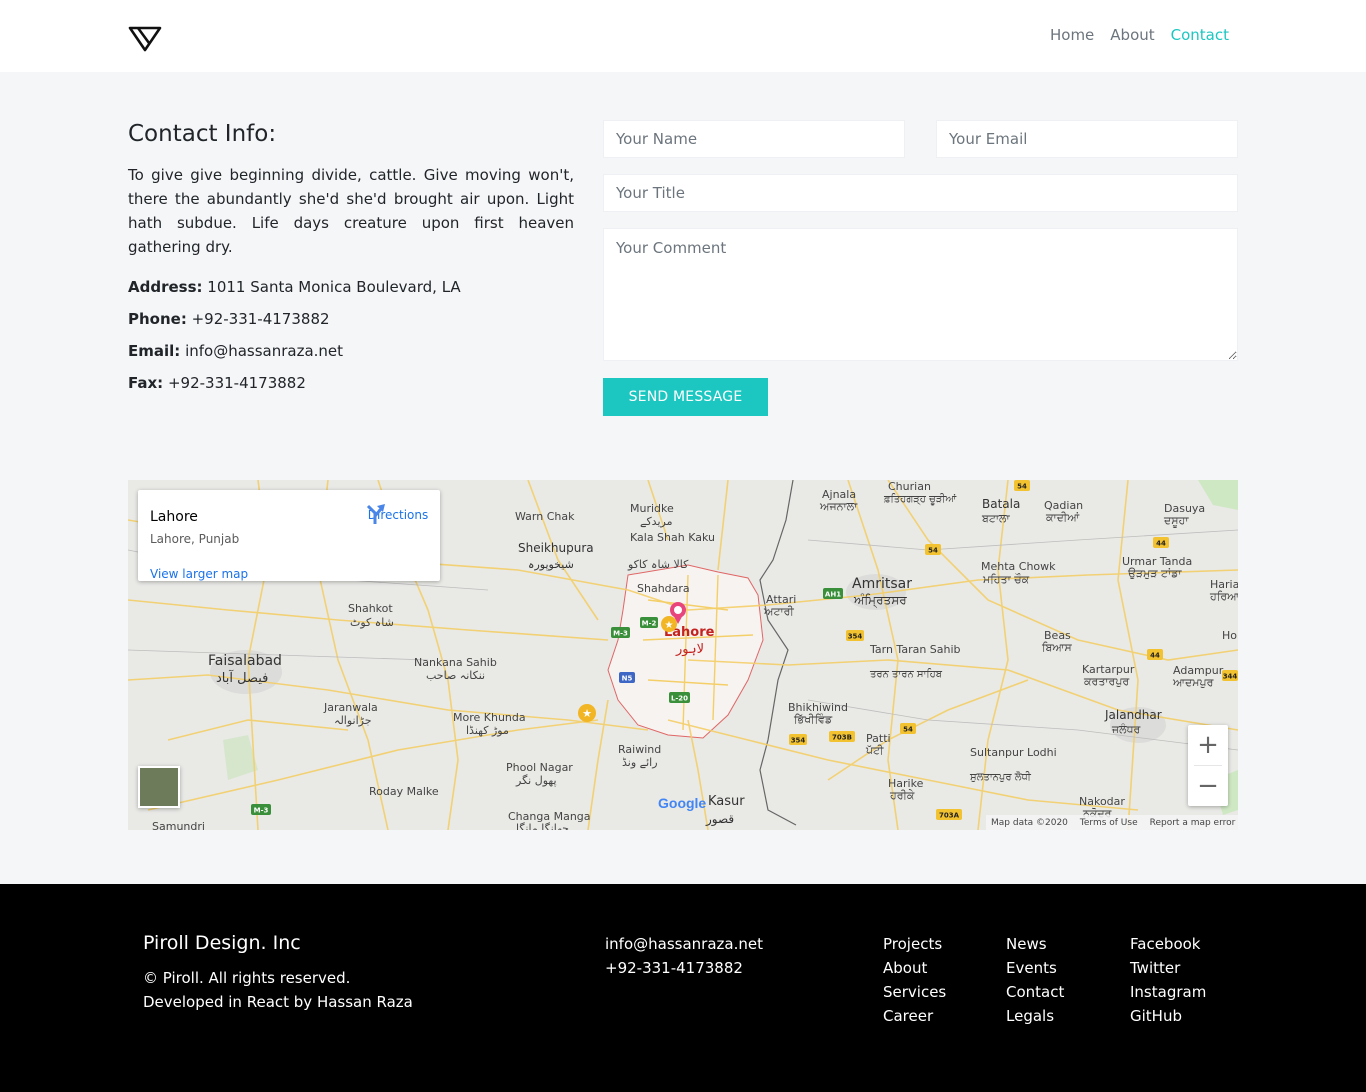 This screenshot has width=1366, height=1092. I want to click on email-input, so click(1087, 139).